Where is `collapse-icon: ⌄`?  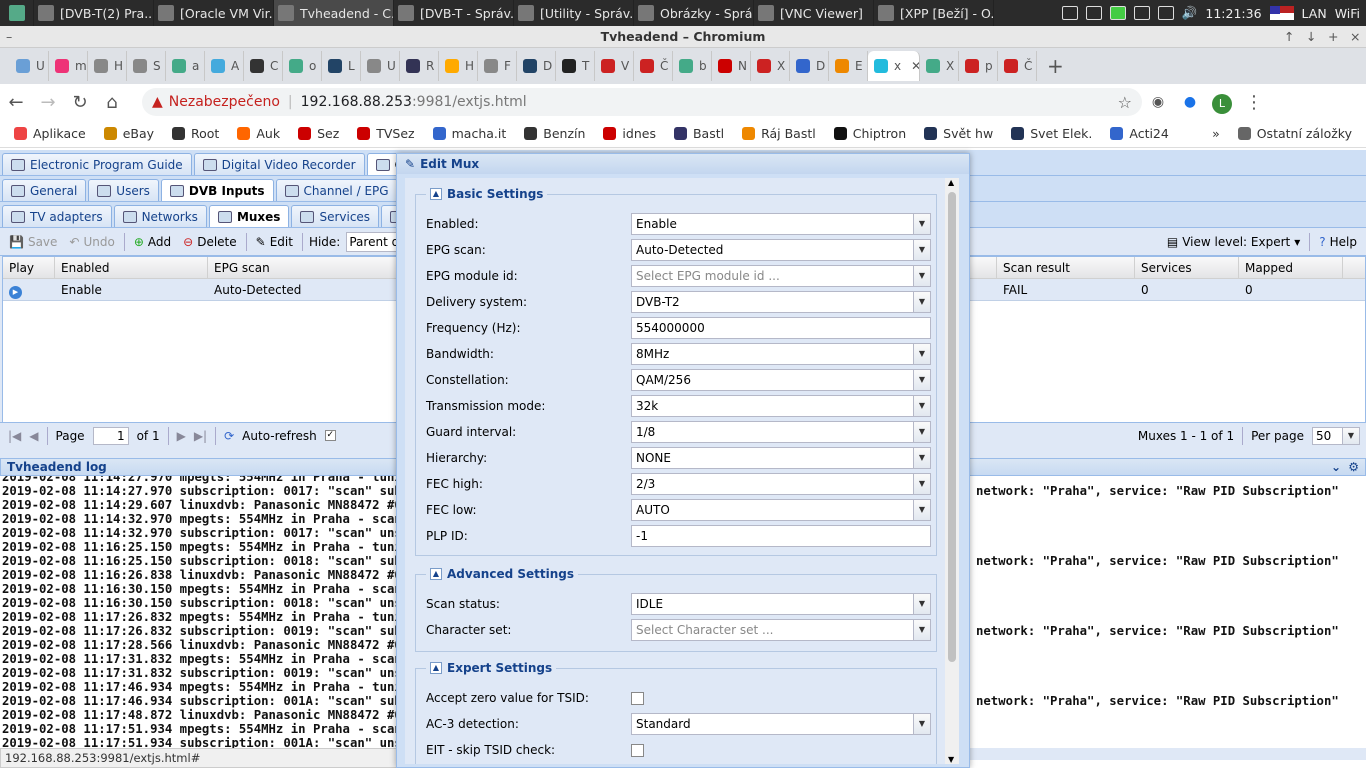 collapse-icon: ⌄ is located at coordinates (1336, 467).